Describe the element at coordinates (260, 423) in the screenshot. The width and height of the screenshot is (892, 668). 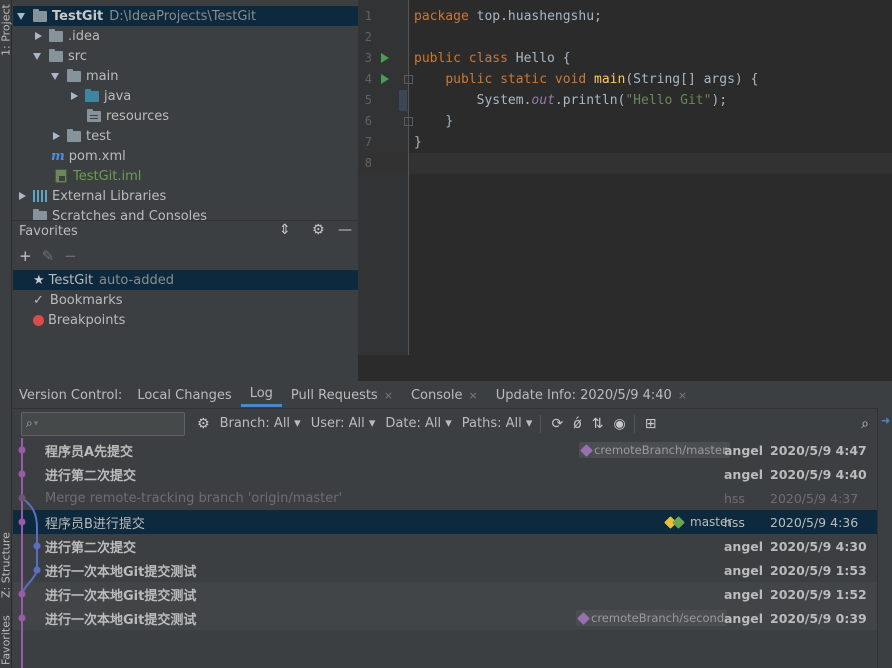
I see `branch-filter: Branch: All ▾` at that location.